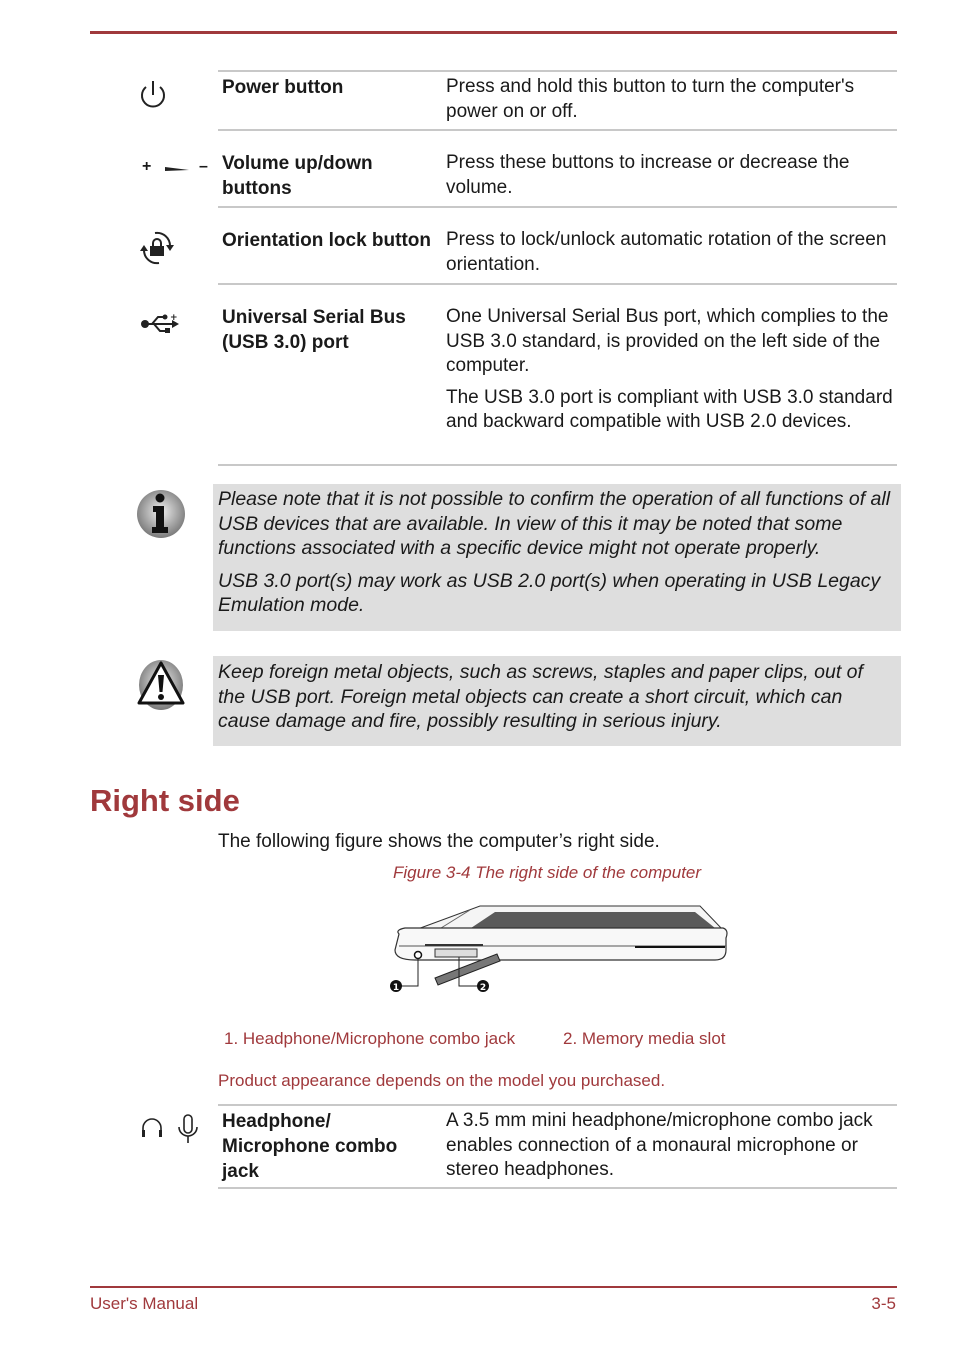 This screenshot has width=954, height=1345. Describe the element at coordinates (147, 166) in the screenshot. I see `plus-glyph: +` at that location.